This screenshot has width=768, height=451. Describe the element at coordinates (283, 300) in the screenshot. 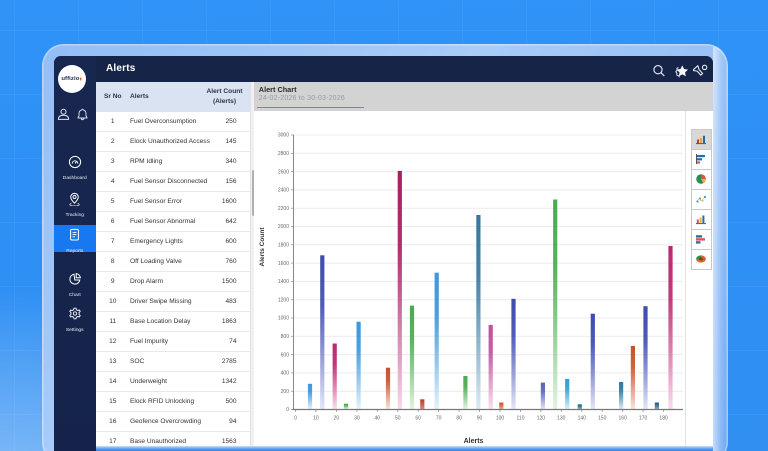

I see `svg-text: 1200` at that location.